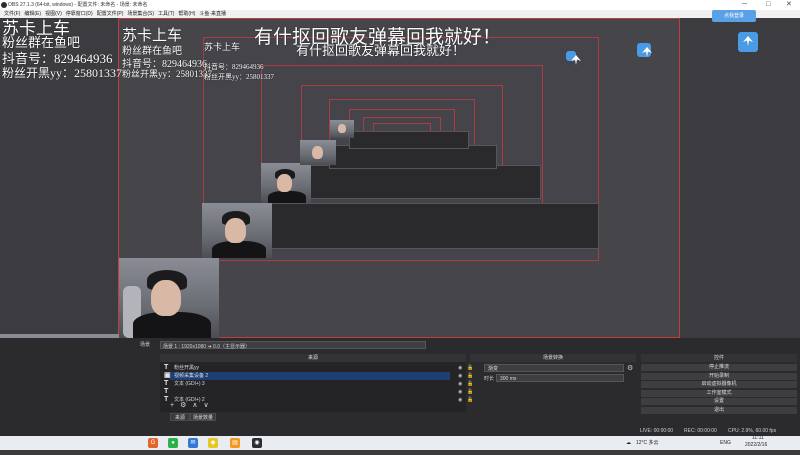 This screenshot has width=800, height=455. What do you see at coordinates (318, 384) in the screenshot?
I see `source-row: T 文本 (GDI+) 3 ◉ 🔓` at bounding box center [318, 384].